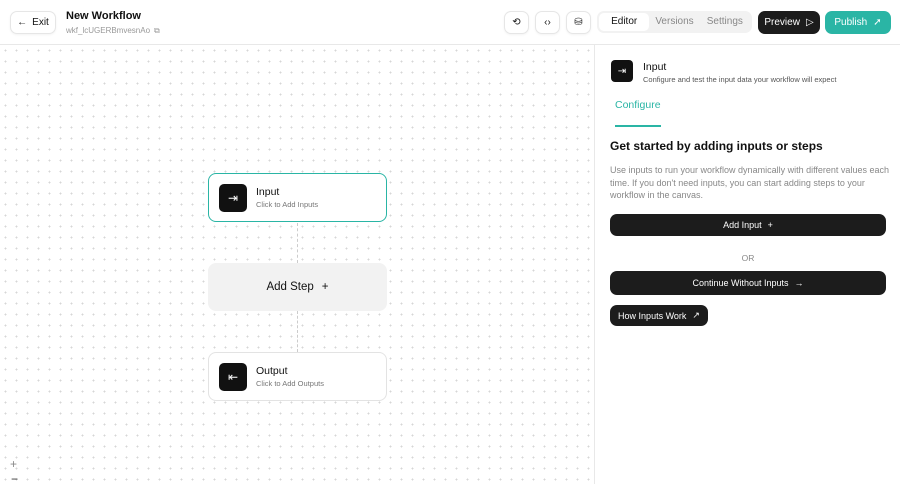 Image resolution: width=900 pixels, height=486 pixels. I want to click on or-divider: OR, so click(748, 258).